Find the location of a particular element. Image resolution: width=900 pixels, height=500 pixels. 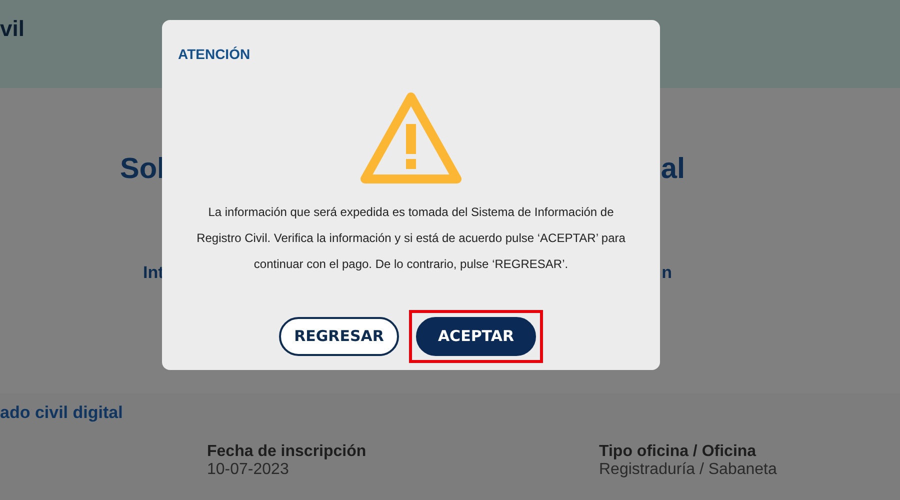

page-heading: al is located at coordinates (672, 169).